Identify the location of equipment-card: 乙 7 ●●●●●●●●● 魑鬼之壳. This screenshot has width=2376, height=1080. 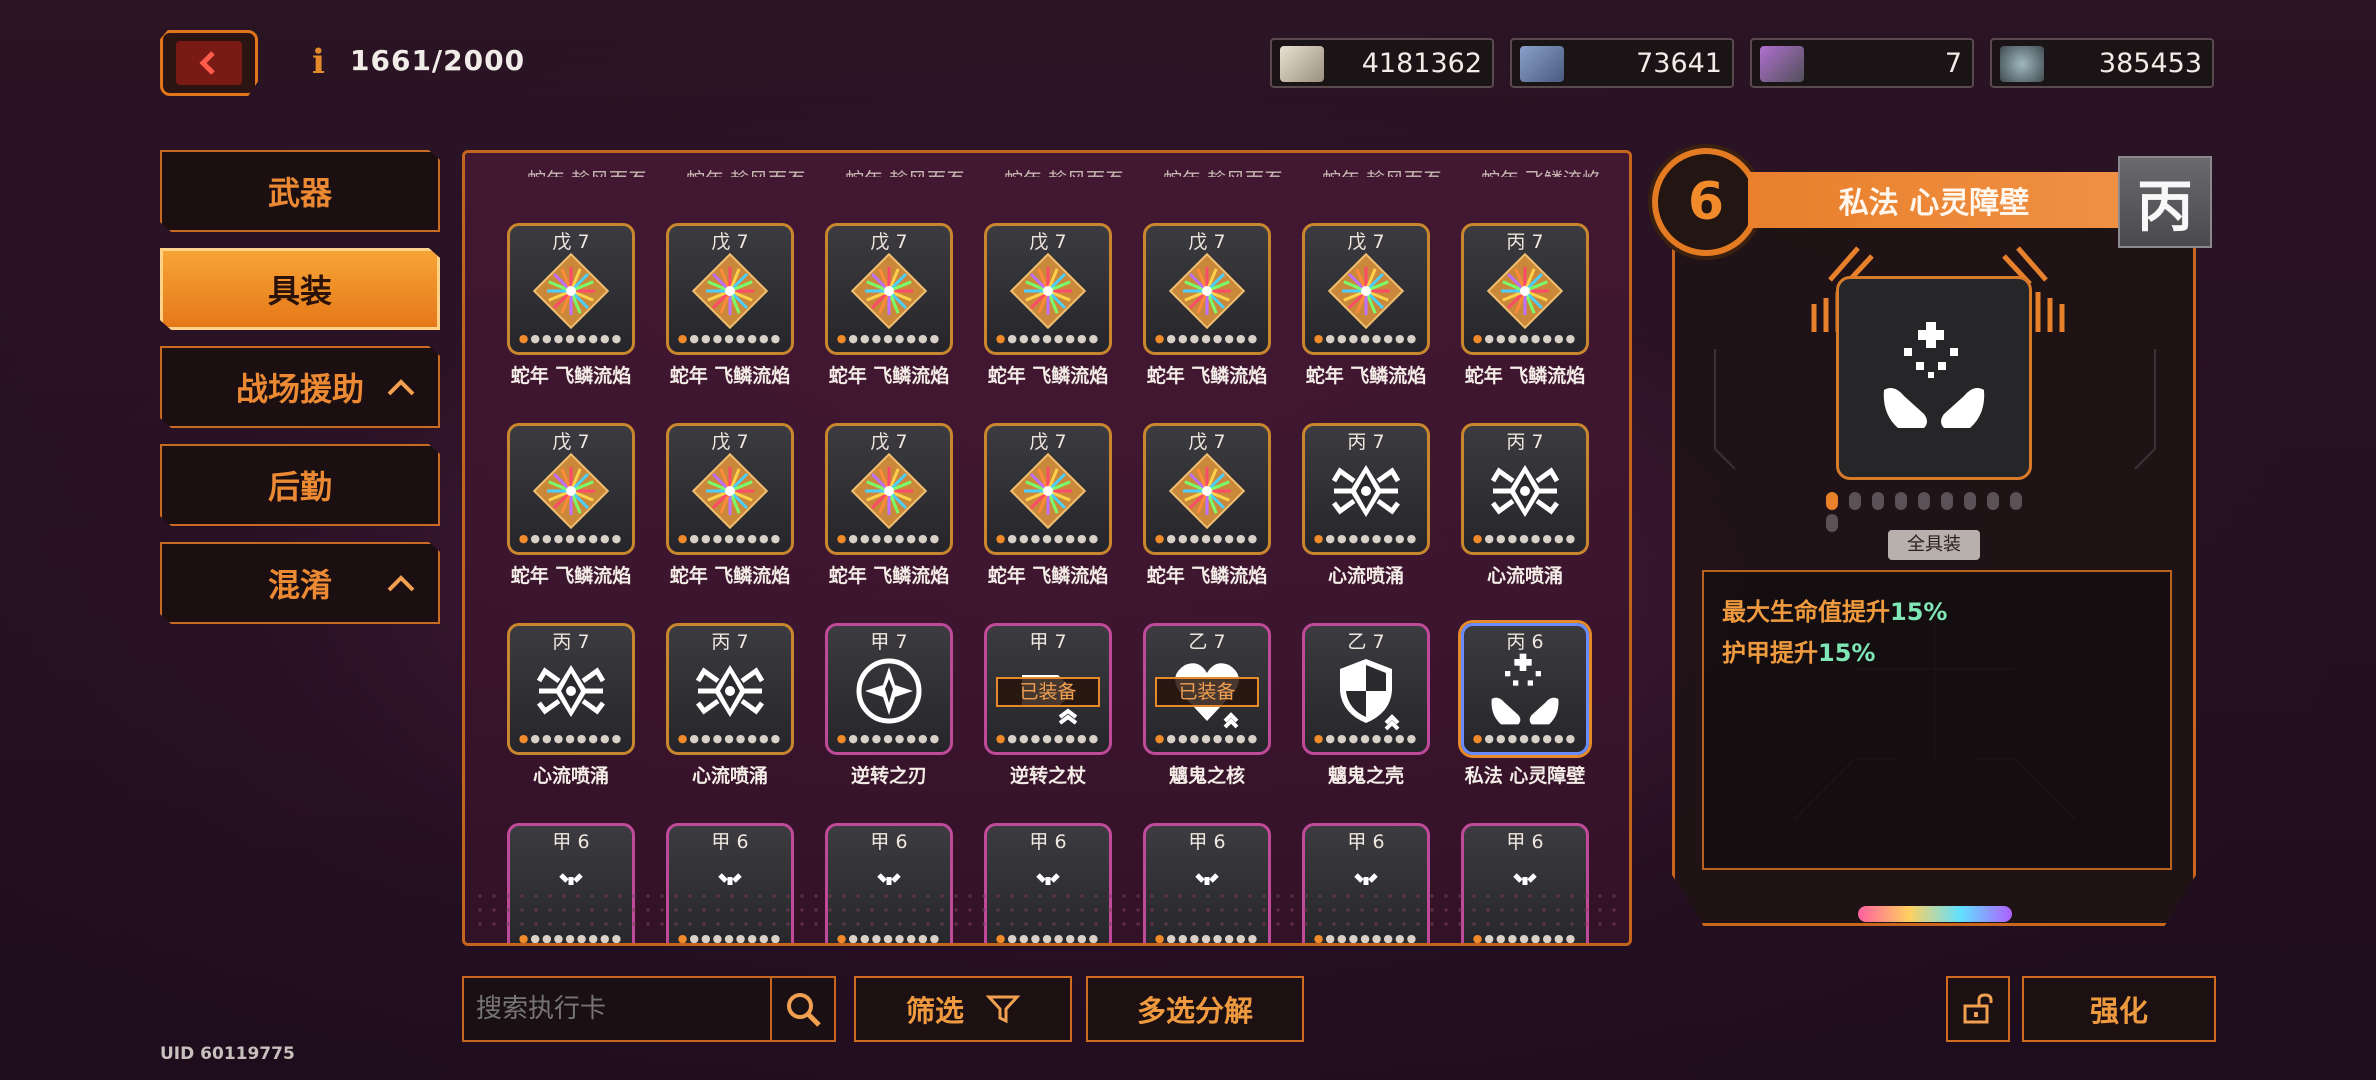
(1366, 705).